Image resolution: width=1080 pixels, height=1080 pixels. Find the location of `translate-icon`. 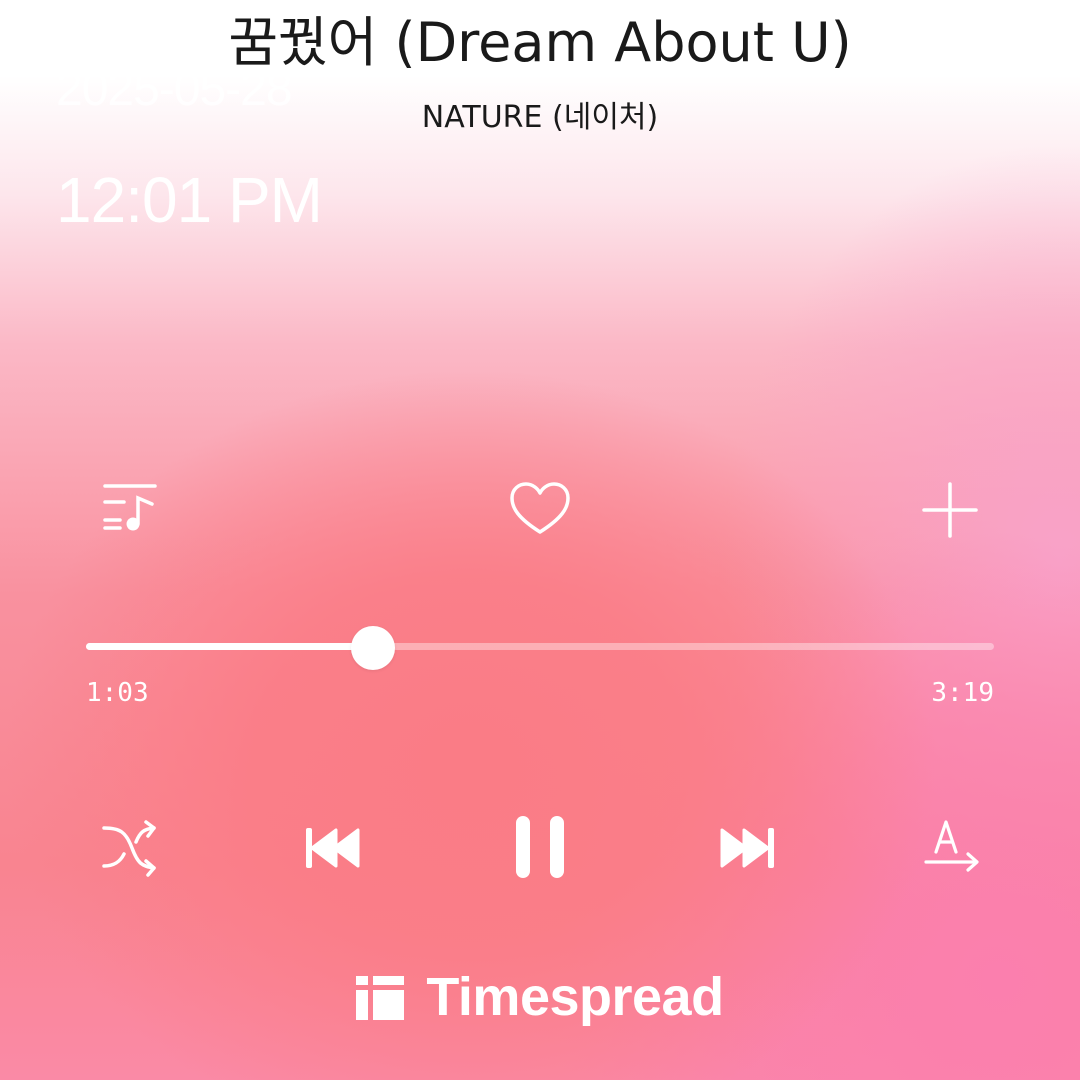

translate-icon is located at coordinates (951, 846).